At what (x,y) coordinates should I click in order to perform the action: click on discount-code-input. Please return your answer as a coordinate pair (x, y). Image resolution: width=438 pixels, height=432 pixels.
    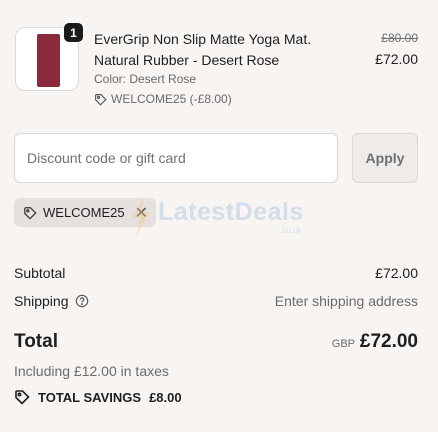
    Looking at the image, I should click on (176, 158).